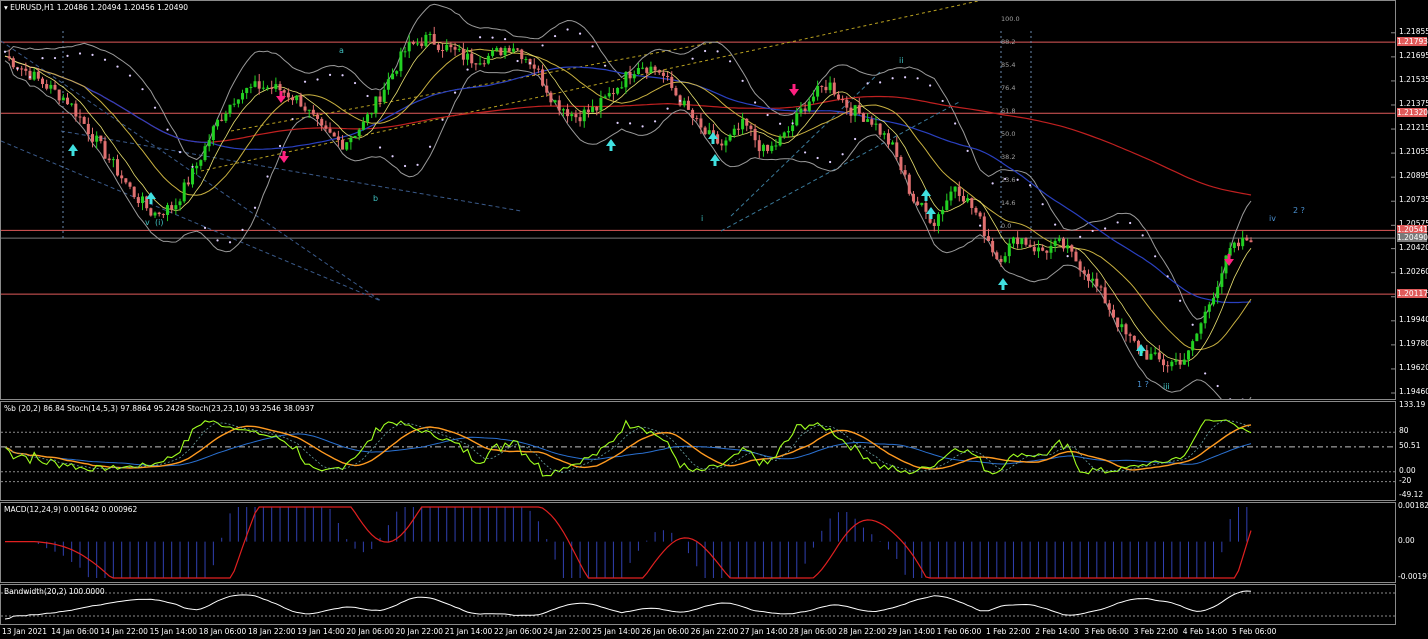 The height and width of the screenshot is (639, 1428). Describe the element at coordinates (1413, 55) in the screenshot. I see `price-tick-label: 1.21695` at that location.